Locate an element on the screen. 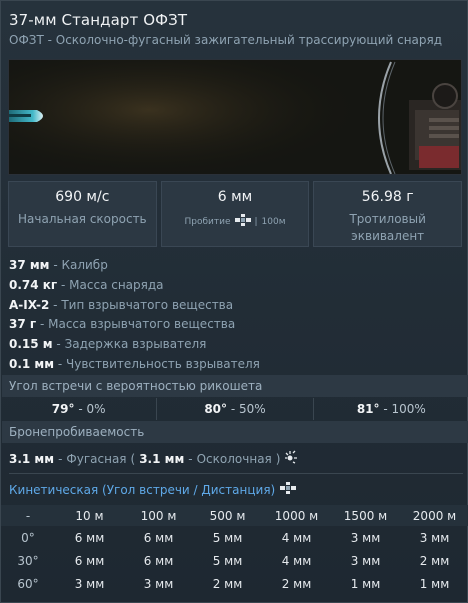 The height and width of the screenshot is (603, 468). penetration-section-title: Бронепробиваемость is located at coordinates (235, 432).